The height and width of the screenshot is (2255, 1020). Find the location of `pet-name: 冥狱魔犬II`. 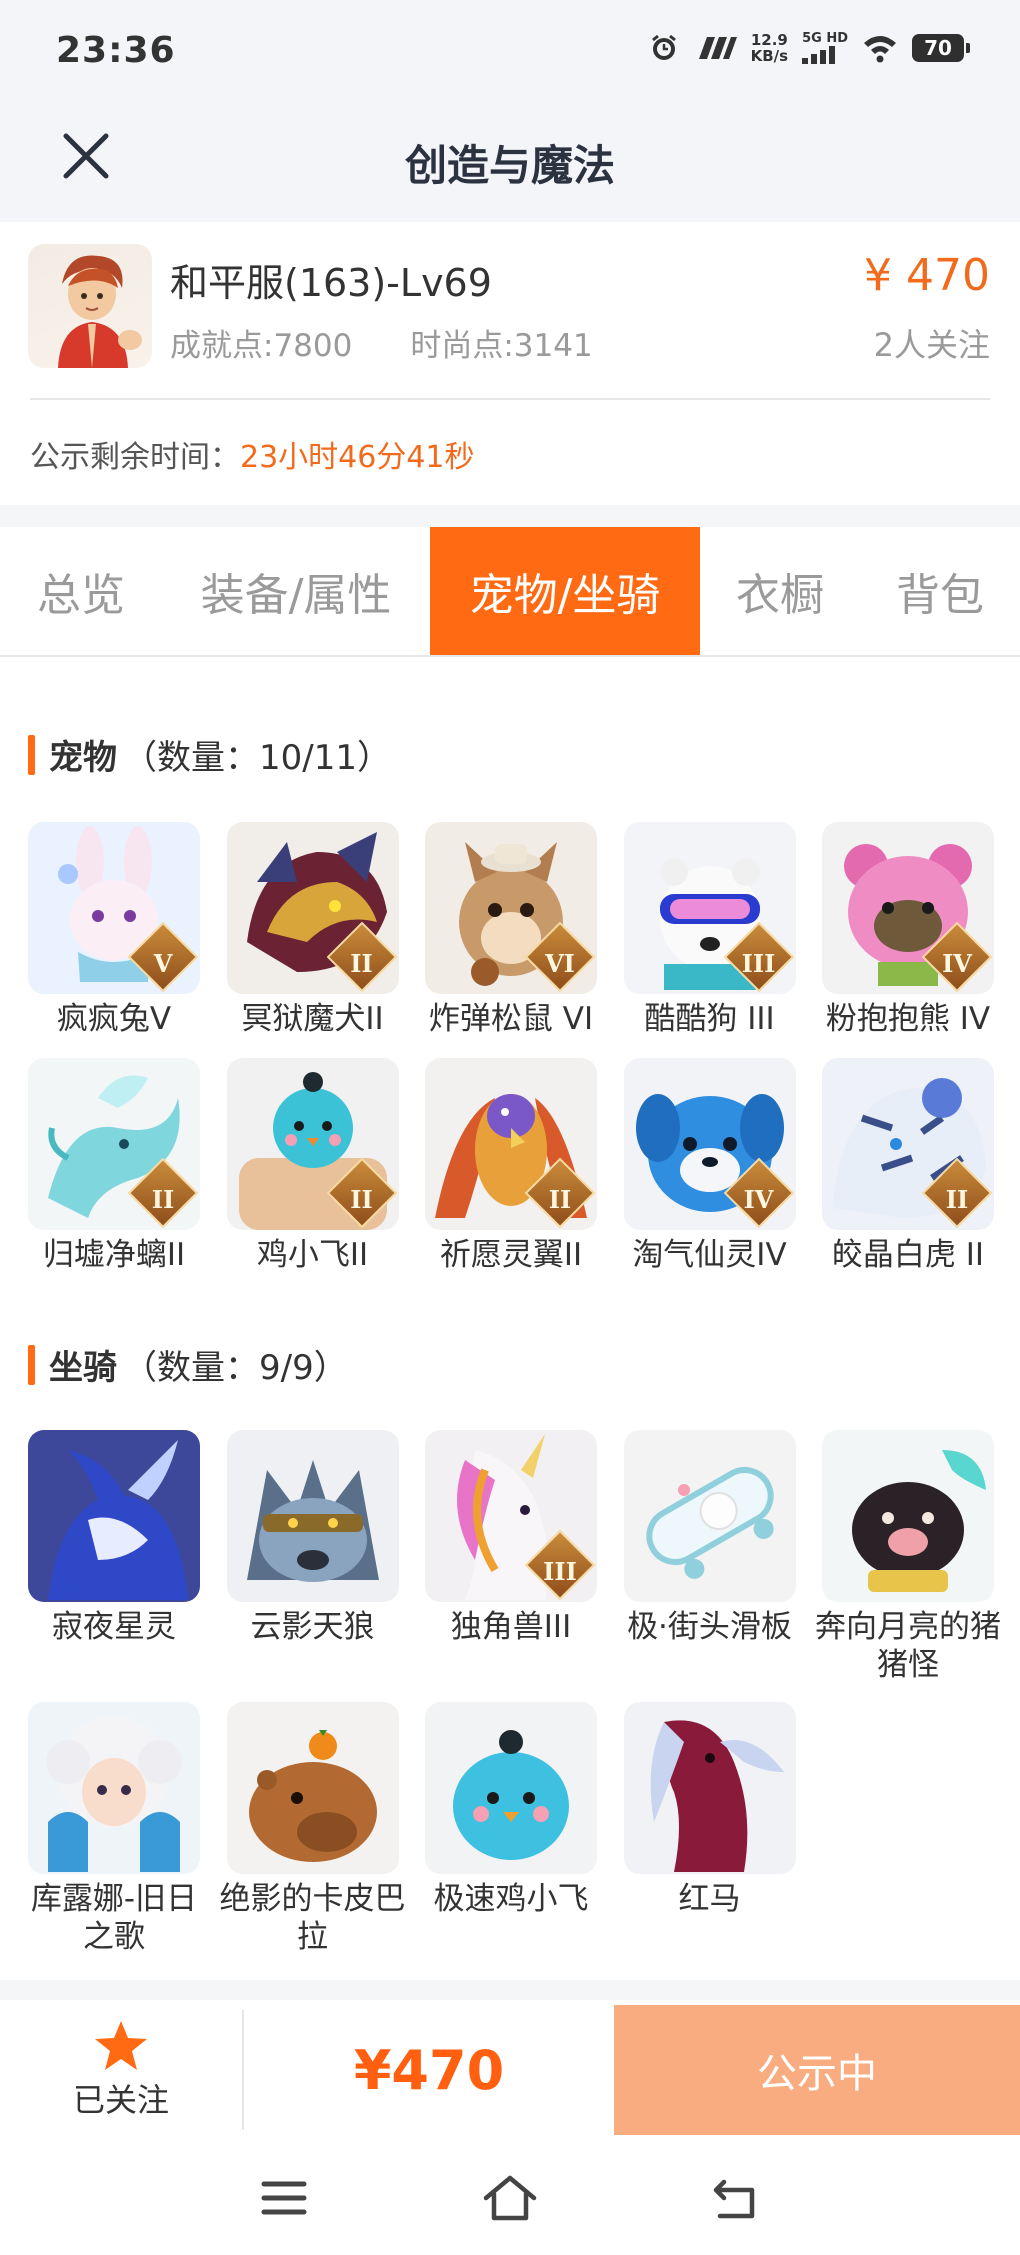

pet-name: 冥狱魔犬II is located at coordinates (312, 1019).